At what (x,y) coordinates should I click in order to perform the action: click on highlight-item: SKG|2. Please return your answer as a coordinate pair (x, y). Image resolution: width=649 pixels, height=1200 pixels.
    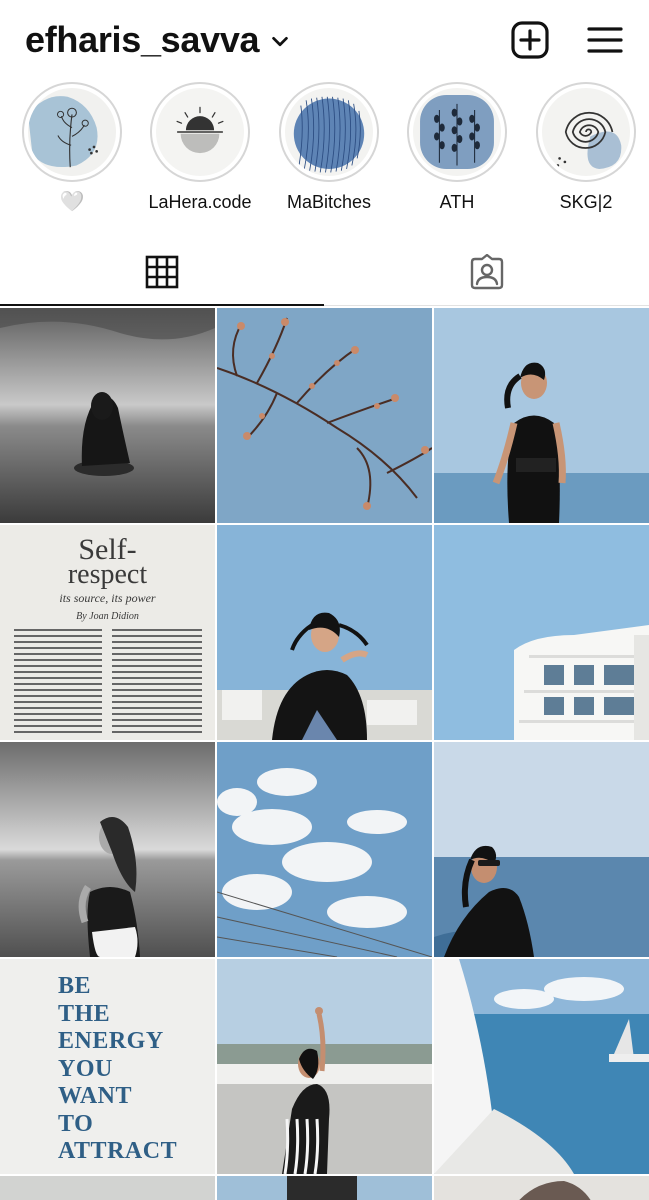
    Looking at the image, I should click on (586, 148).